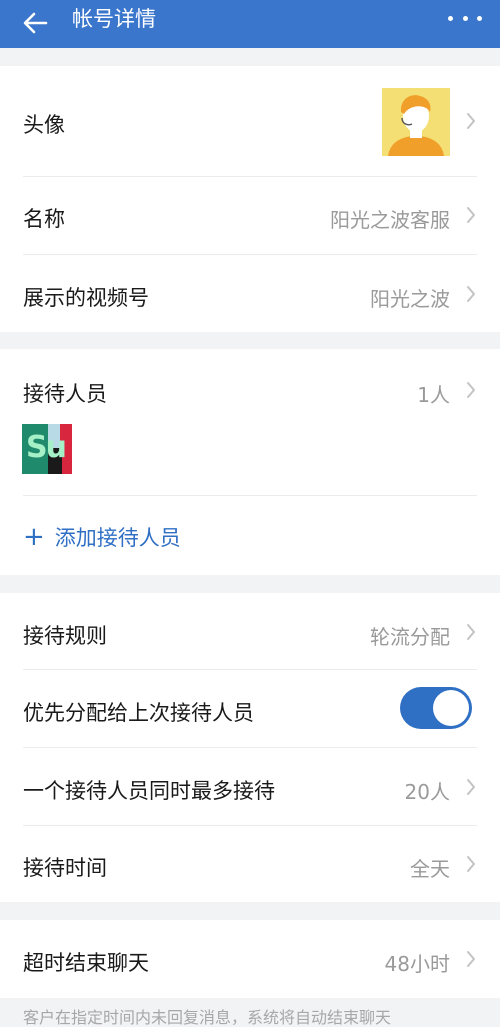  Describe the element at coordinates (250, 215) in the screenshot. I see `name-row: 名称 阳光之波客服` at that location.